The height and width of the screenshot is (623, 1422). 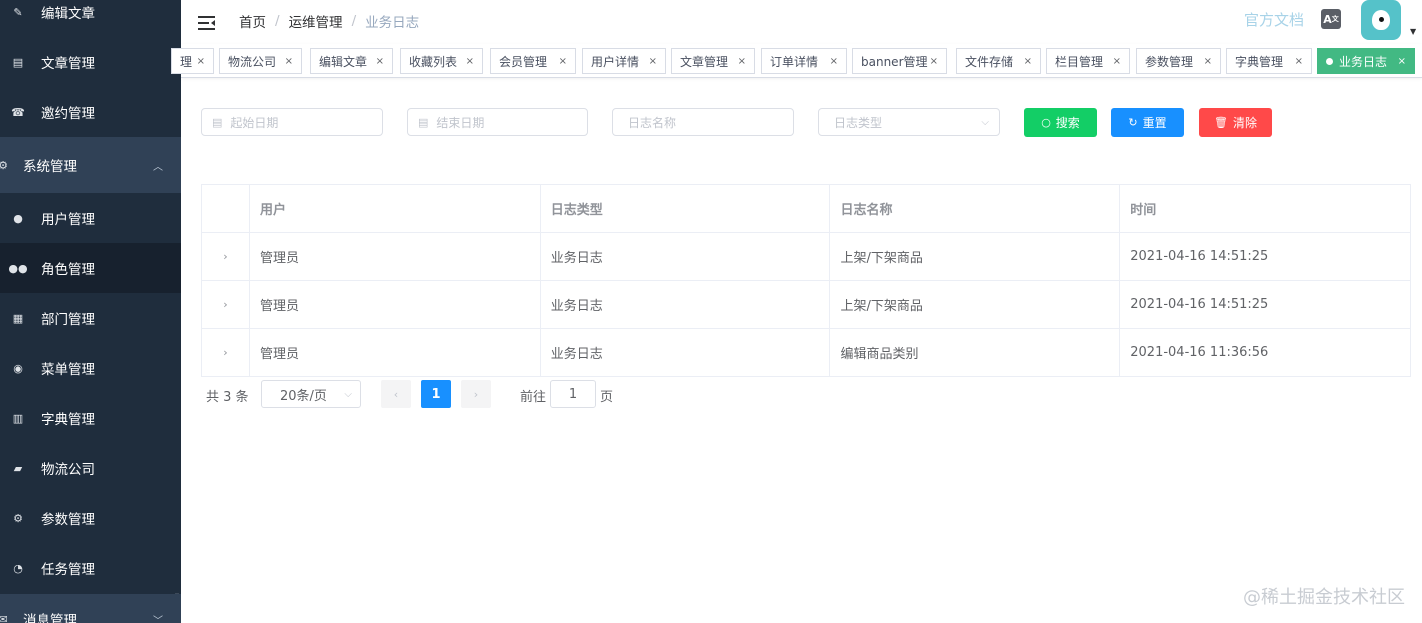 What do you see at coordinates (90, 608) in the screenshot?
I see `sidebar-item-12: ✉ 消息管理 ﹀` at bounding box center [90, 608].